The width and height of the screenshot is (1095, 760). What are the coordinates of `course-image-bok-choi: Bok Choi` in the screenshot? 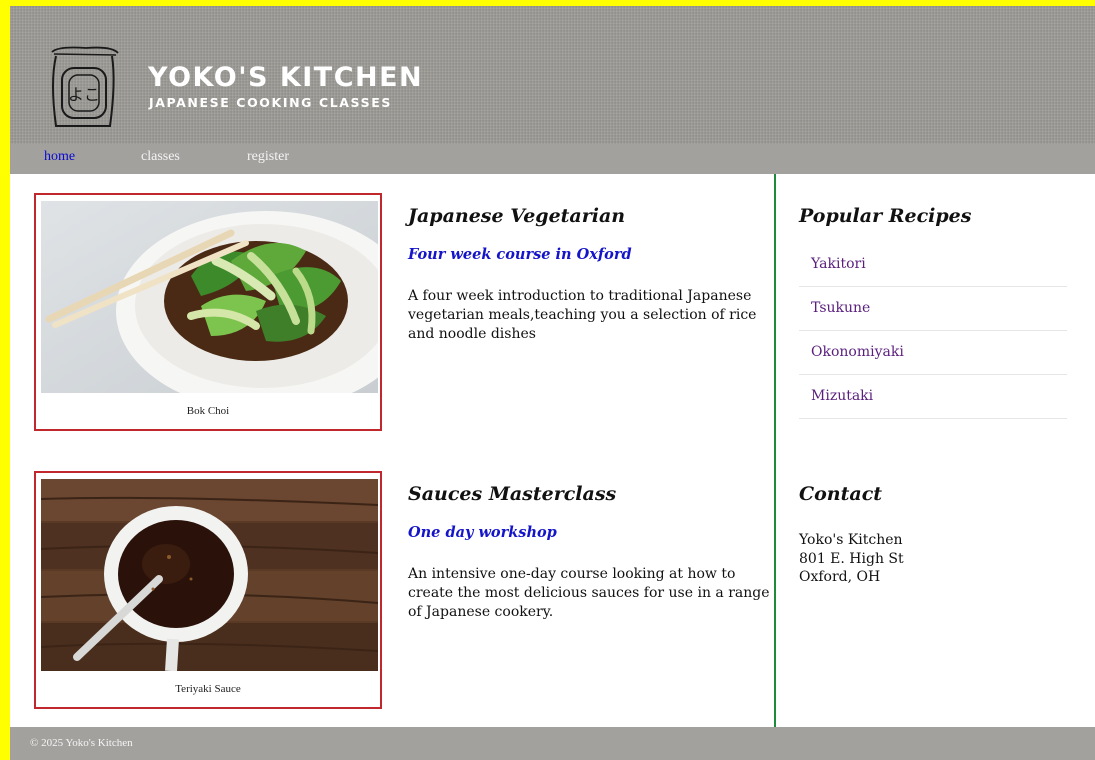 It's located at (208, 312).